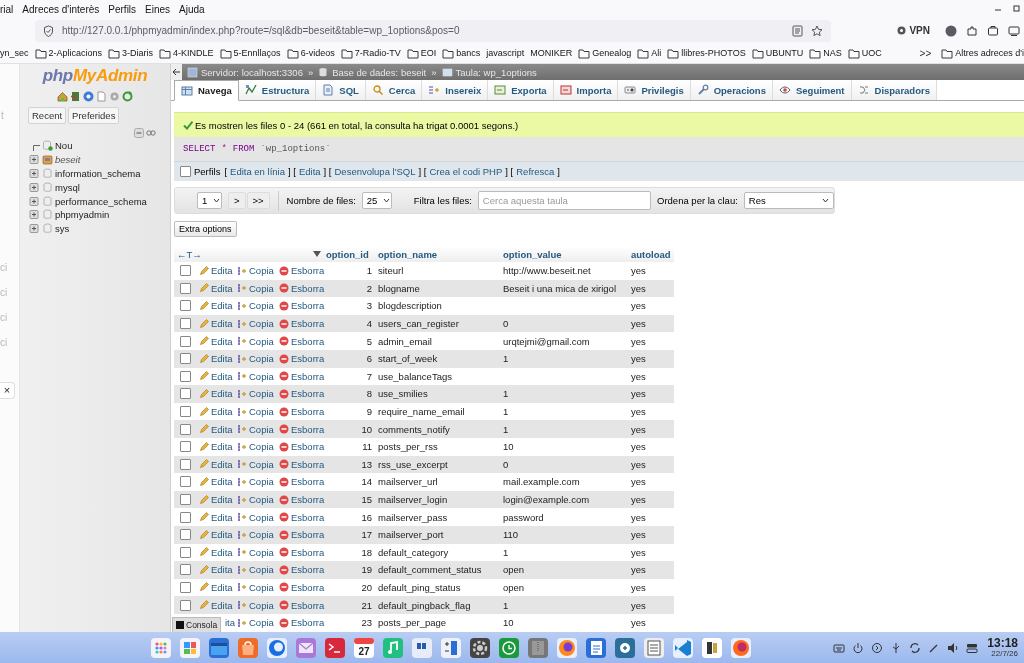 The width and height of the screenshot is (1024, 663). Describe the element at coordinates (538, 647) in the screenshot. I see `archive-icon` at that location.